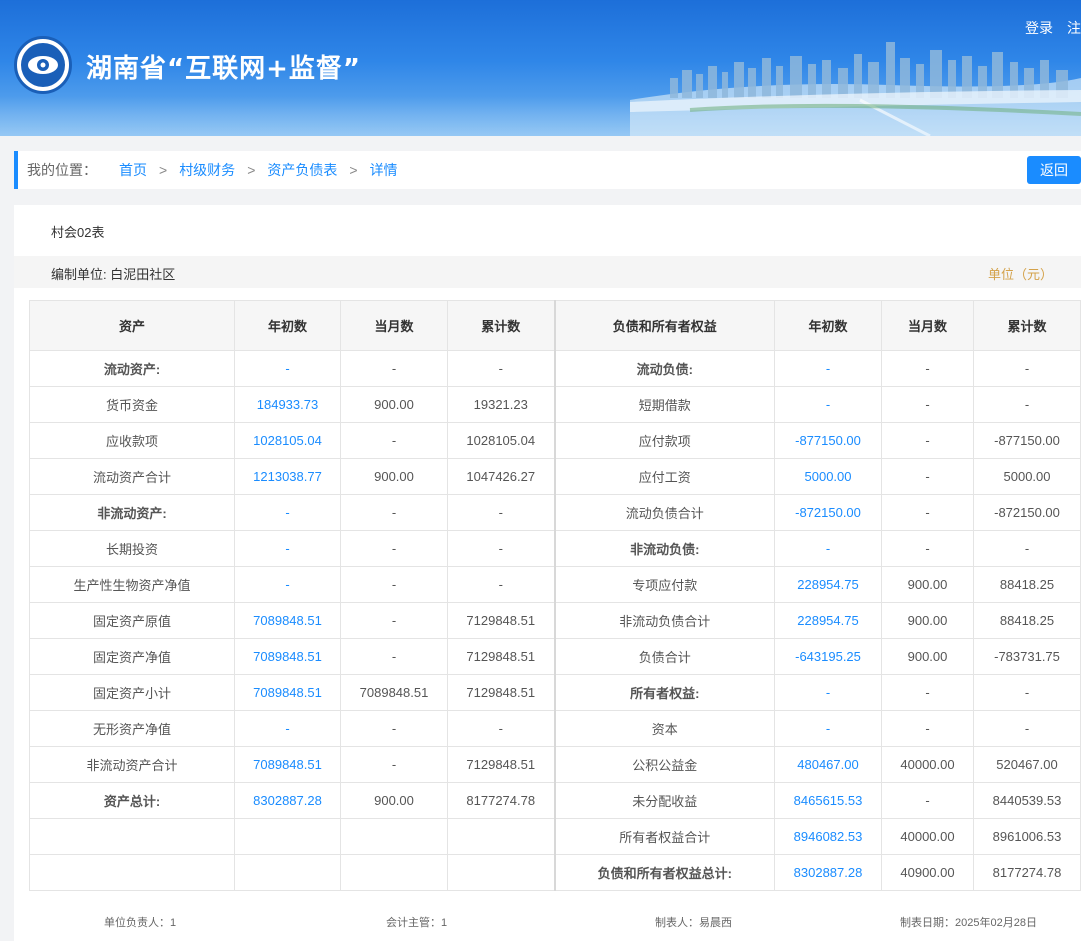 The width and height of the screenshot is (1081, 941). I want to click on value-cell: 480467.00, so click(828, 764).